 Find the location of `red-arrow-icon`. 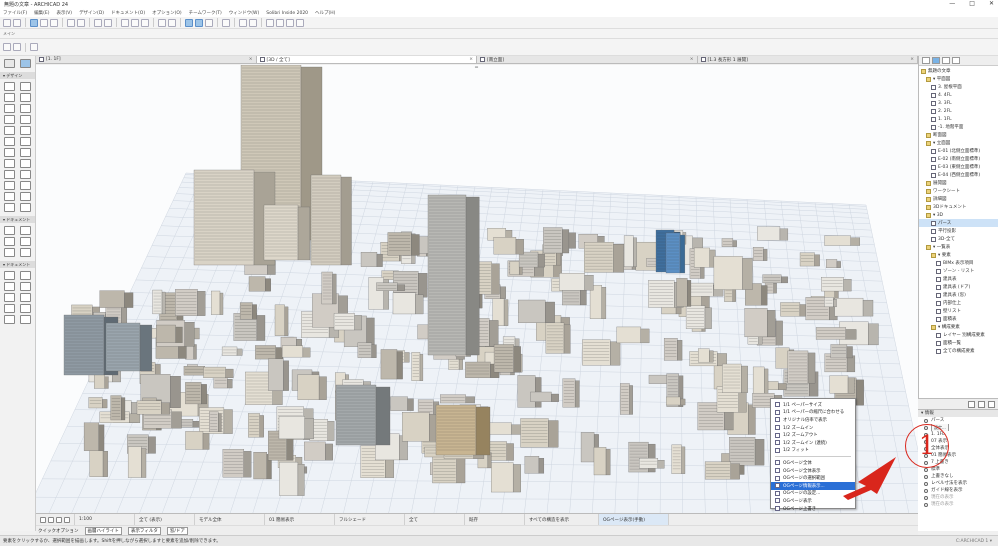

red-arrow-icon is located at coordinates (869, 478).